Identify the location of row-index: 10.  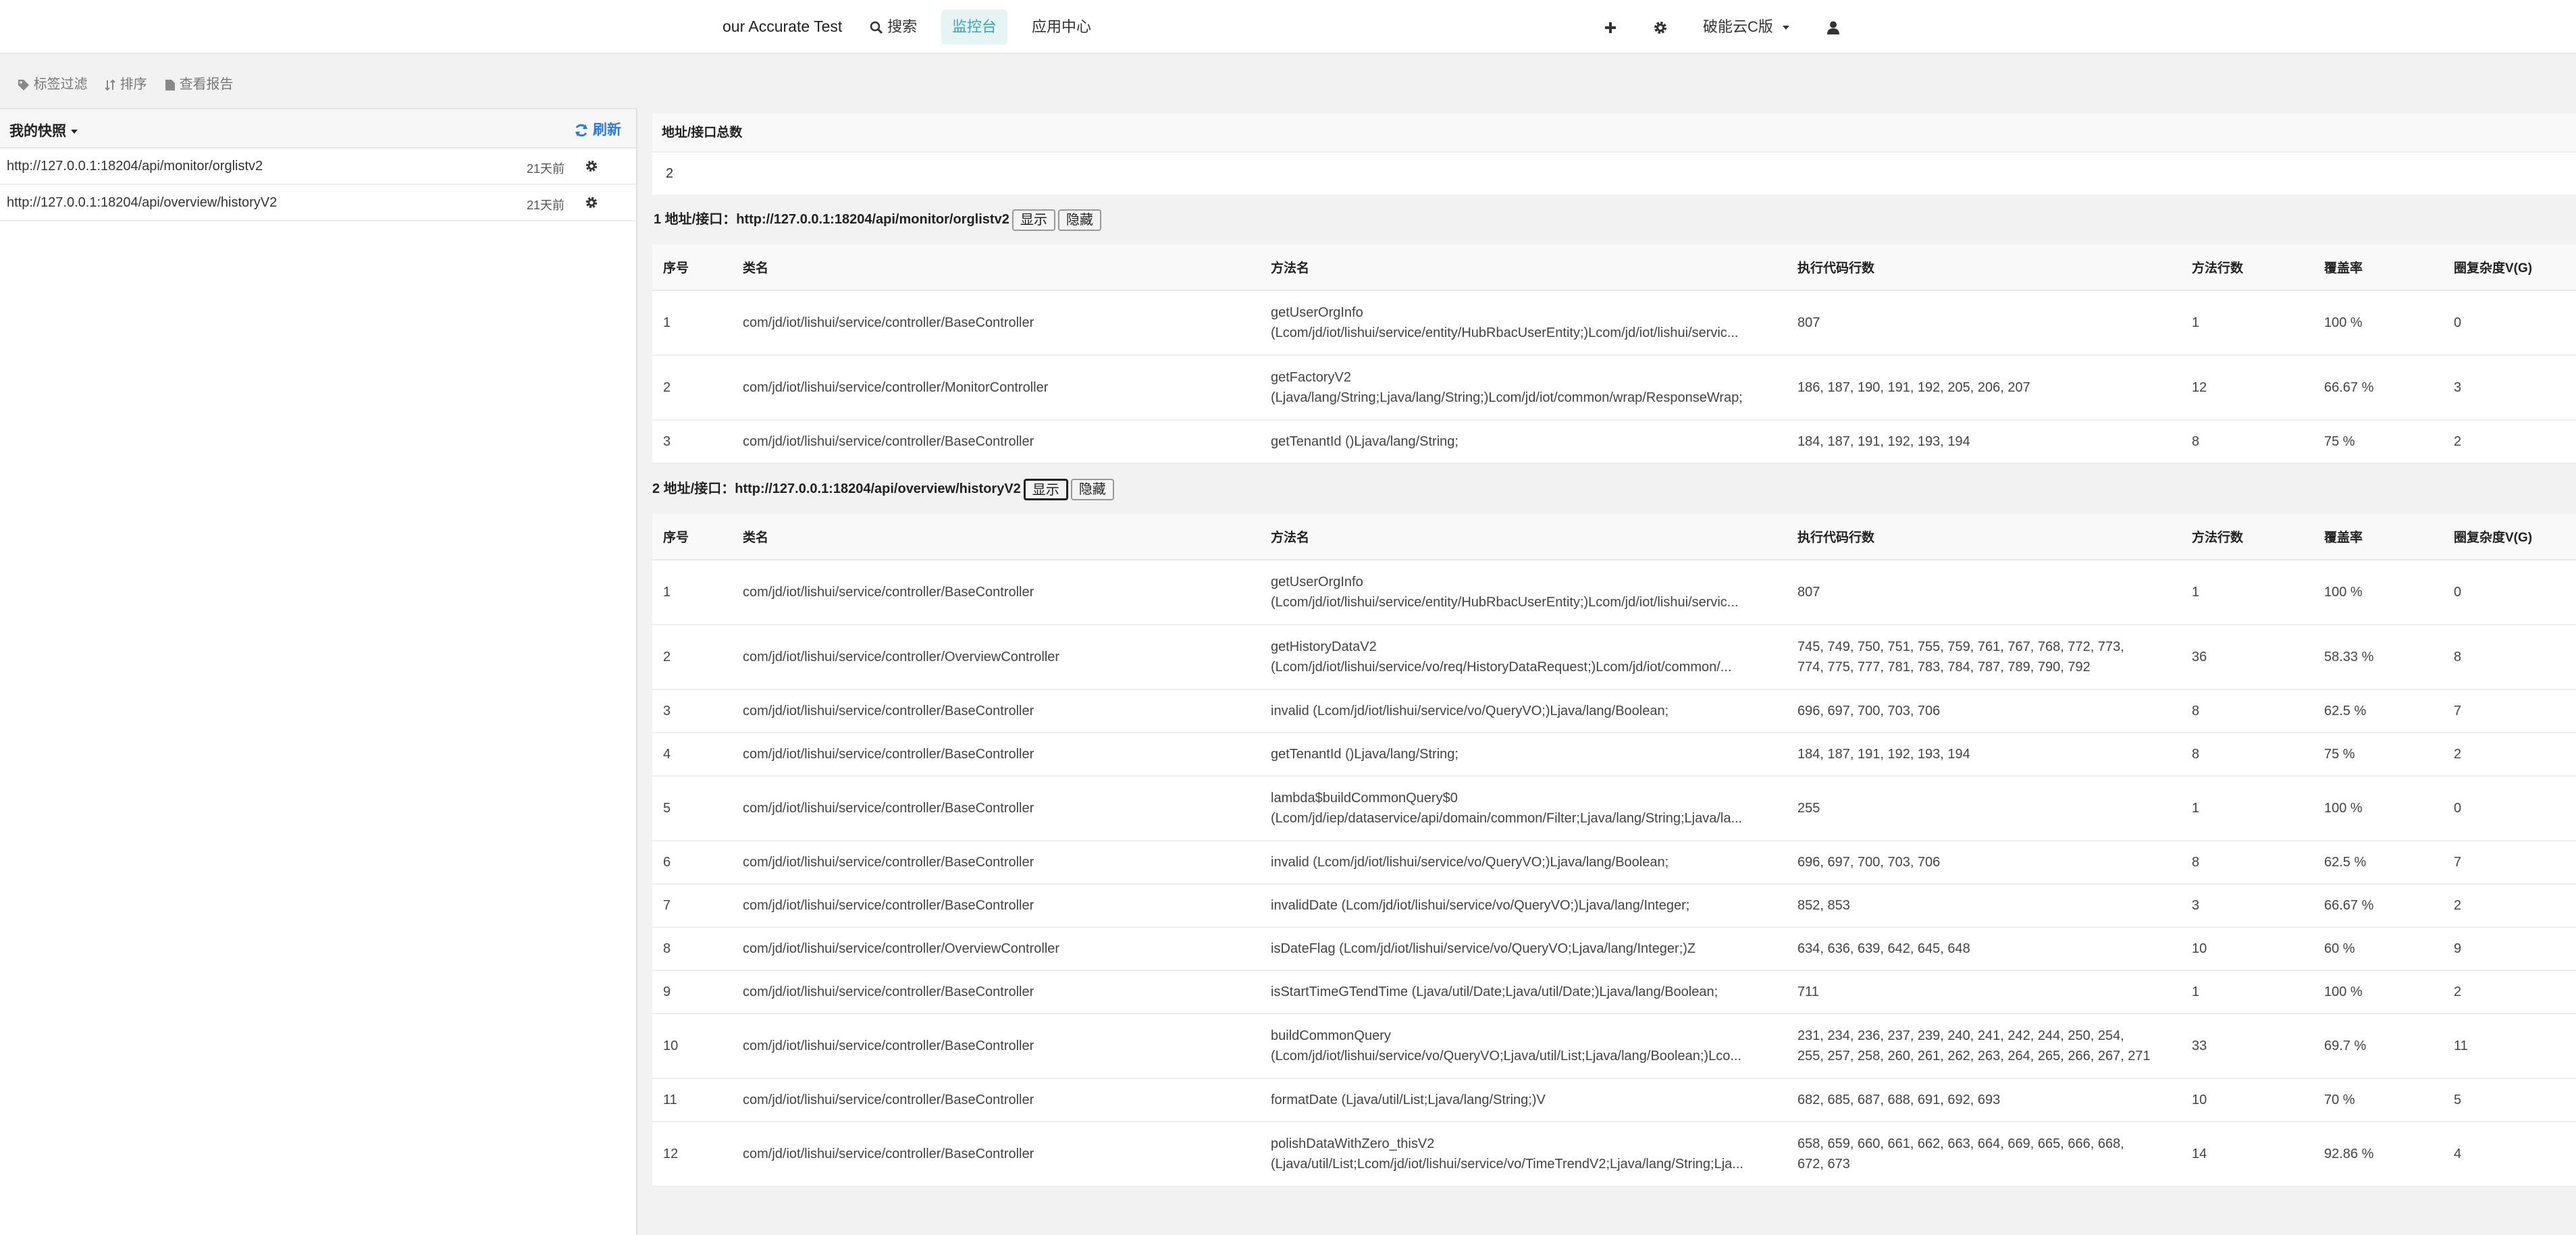
(692, 1046).